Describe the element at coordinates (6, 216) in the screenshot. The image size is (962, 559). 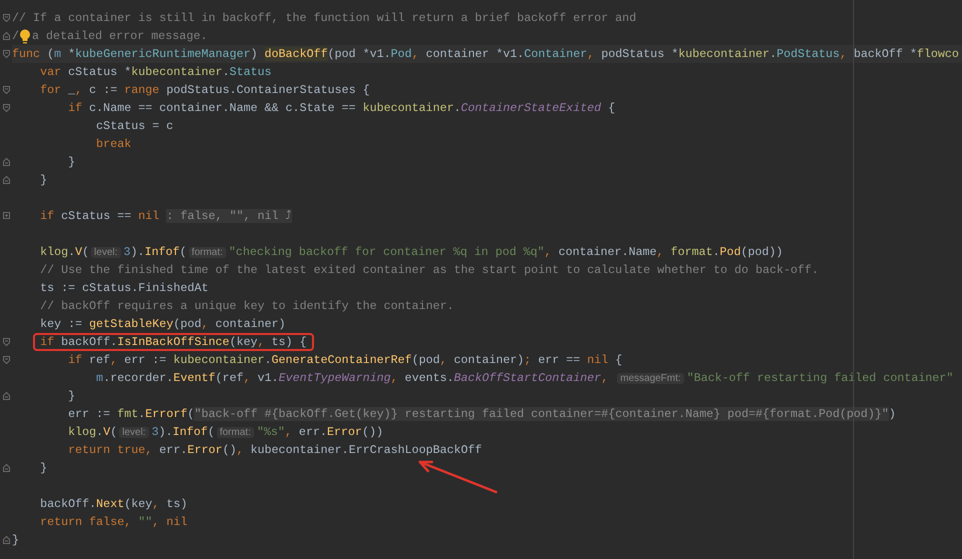
I see `collapsed-fold-icon` at that location.